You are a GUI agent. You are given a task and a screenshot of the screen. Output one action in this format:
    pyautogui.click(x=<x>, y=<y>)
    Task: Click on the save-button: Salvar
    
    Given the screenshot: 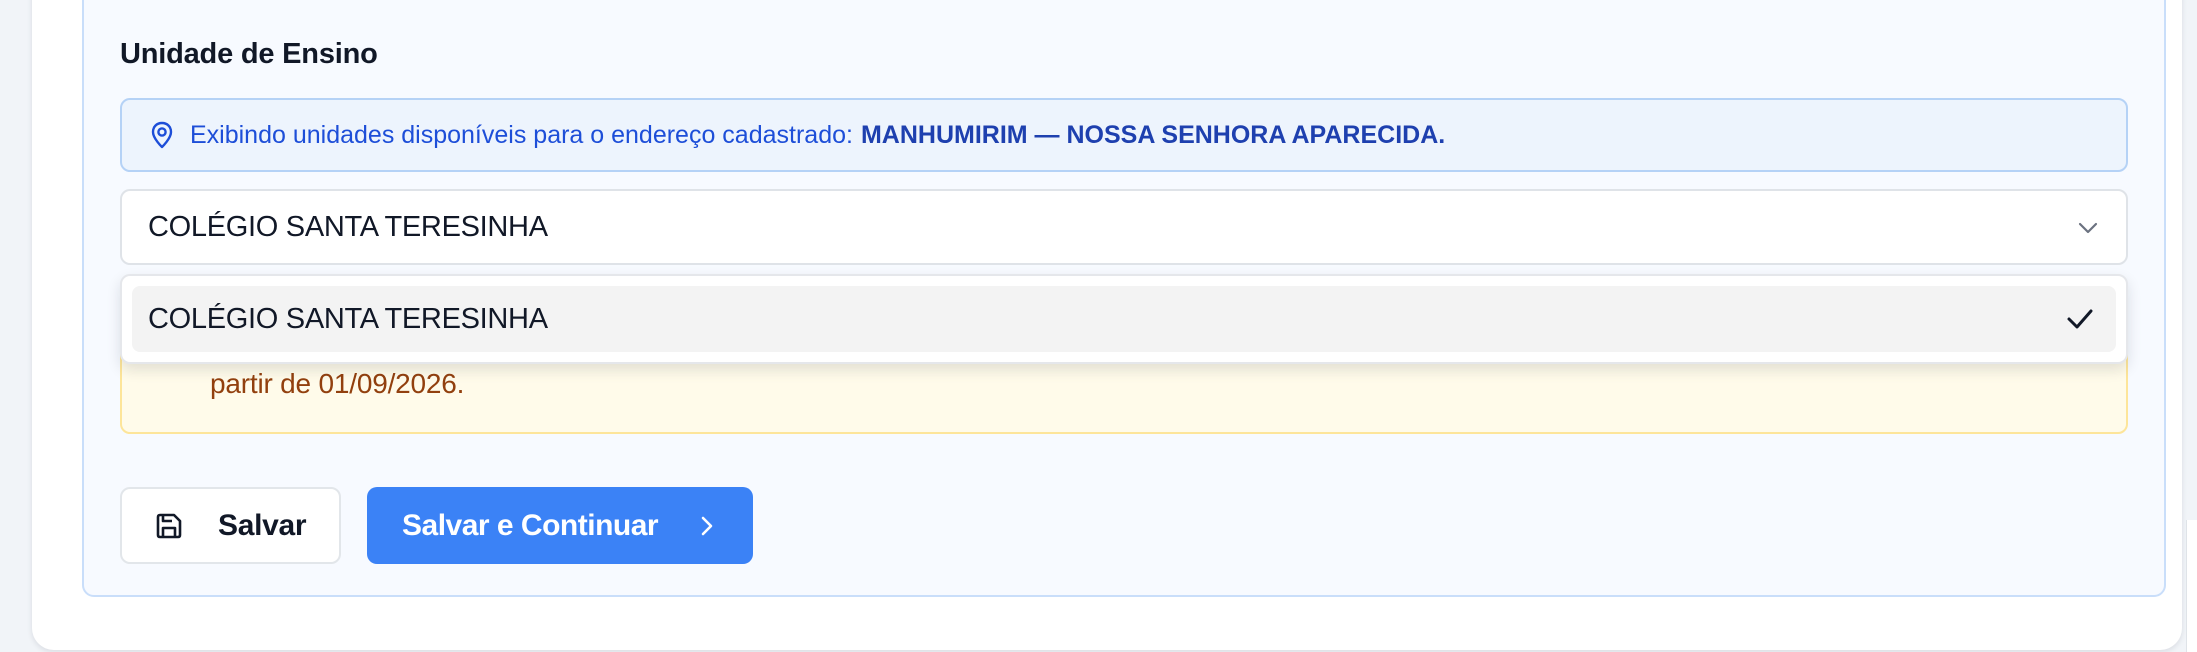 What is the action you would take?
    pyautogui.click(x=230, y=525)
    